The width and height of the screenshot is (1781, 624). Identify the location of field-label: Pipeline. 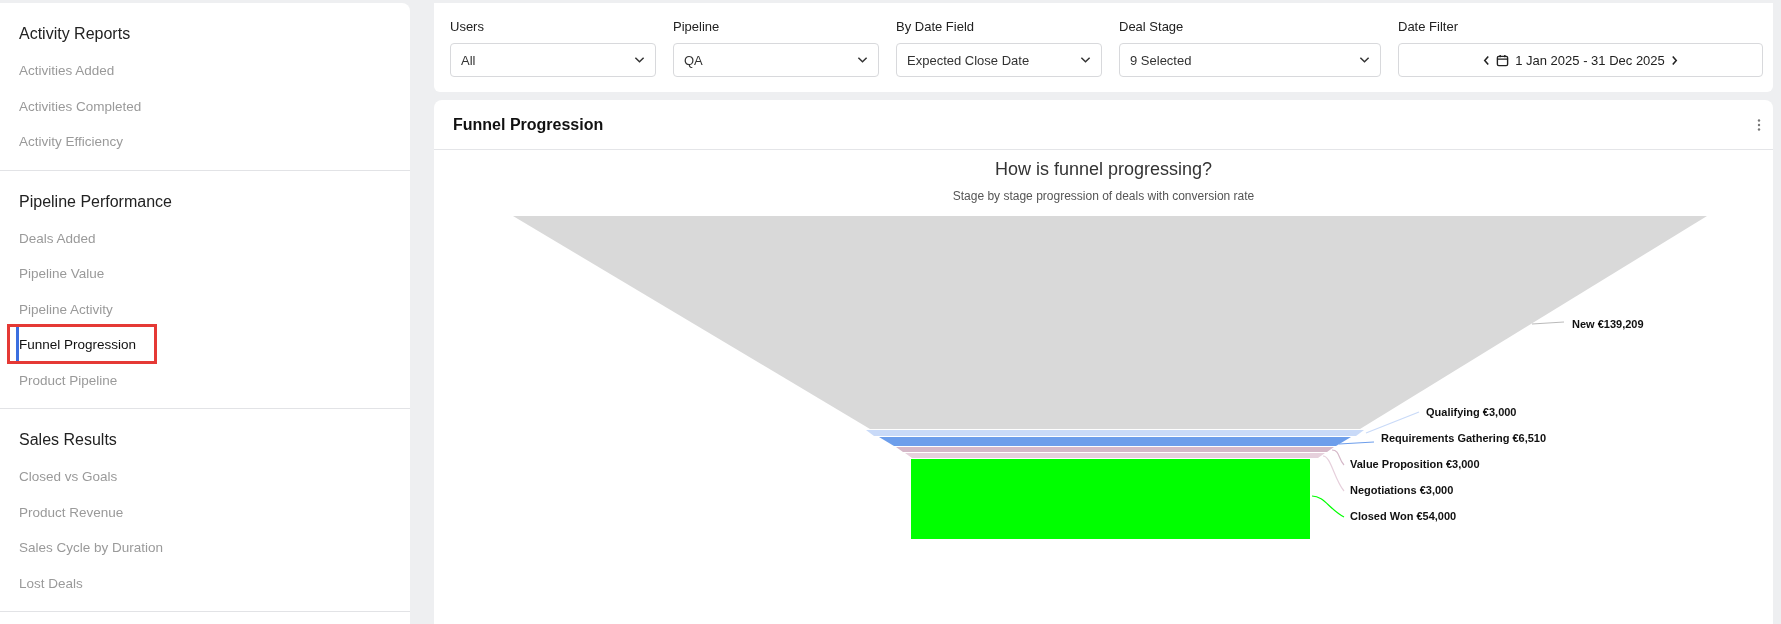
(697, 26).